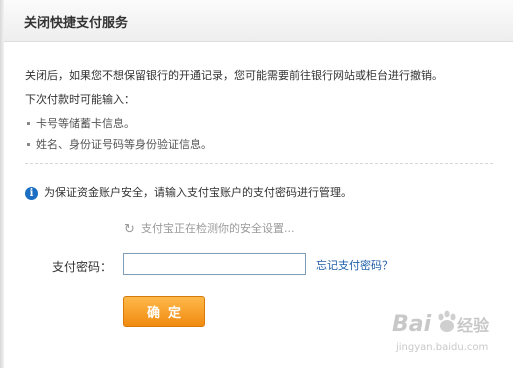  Describe the element at coordinates (80, 99) in the screenshot. I see `next-time-label: 下次付款时可能输入：` at that location.